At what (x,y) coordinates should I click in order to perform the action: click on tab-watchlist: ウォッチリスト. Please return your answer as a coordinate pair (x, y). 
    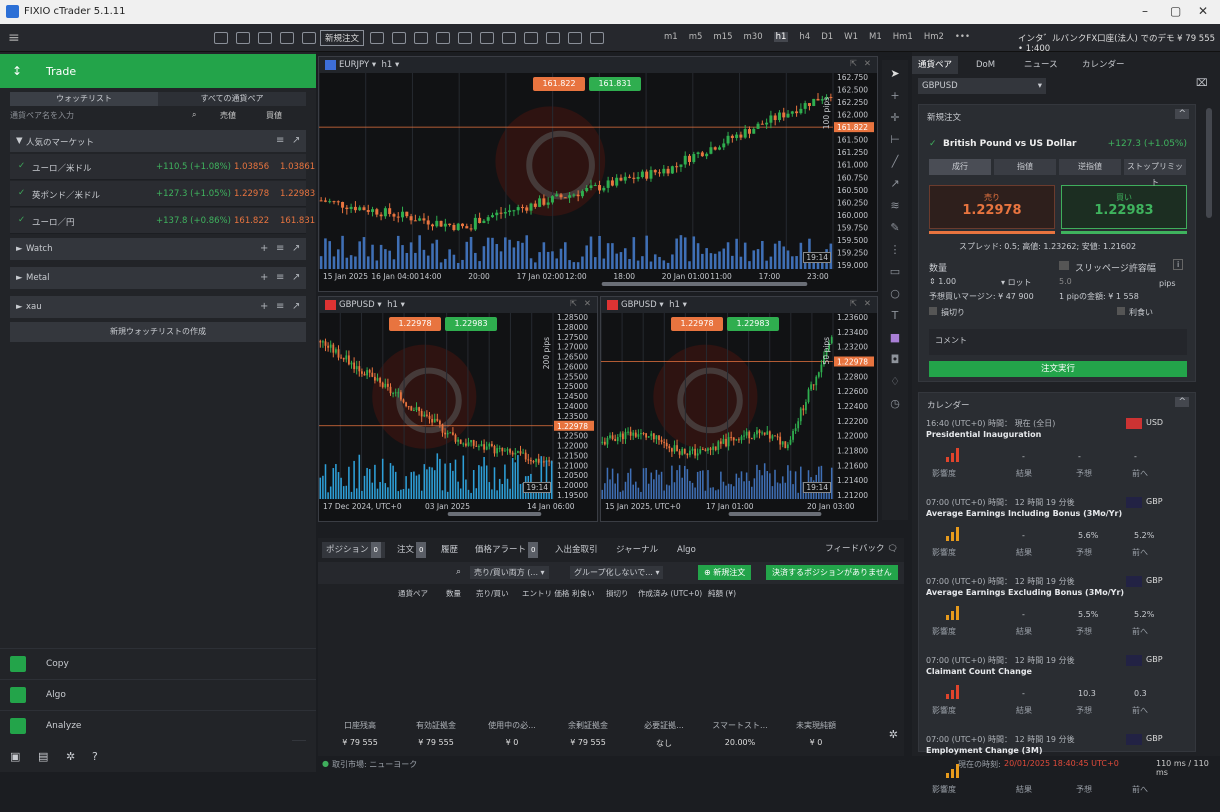
    Looking at the image, I should click on (84, 99).